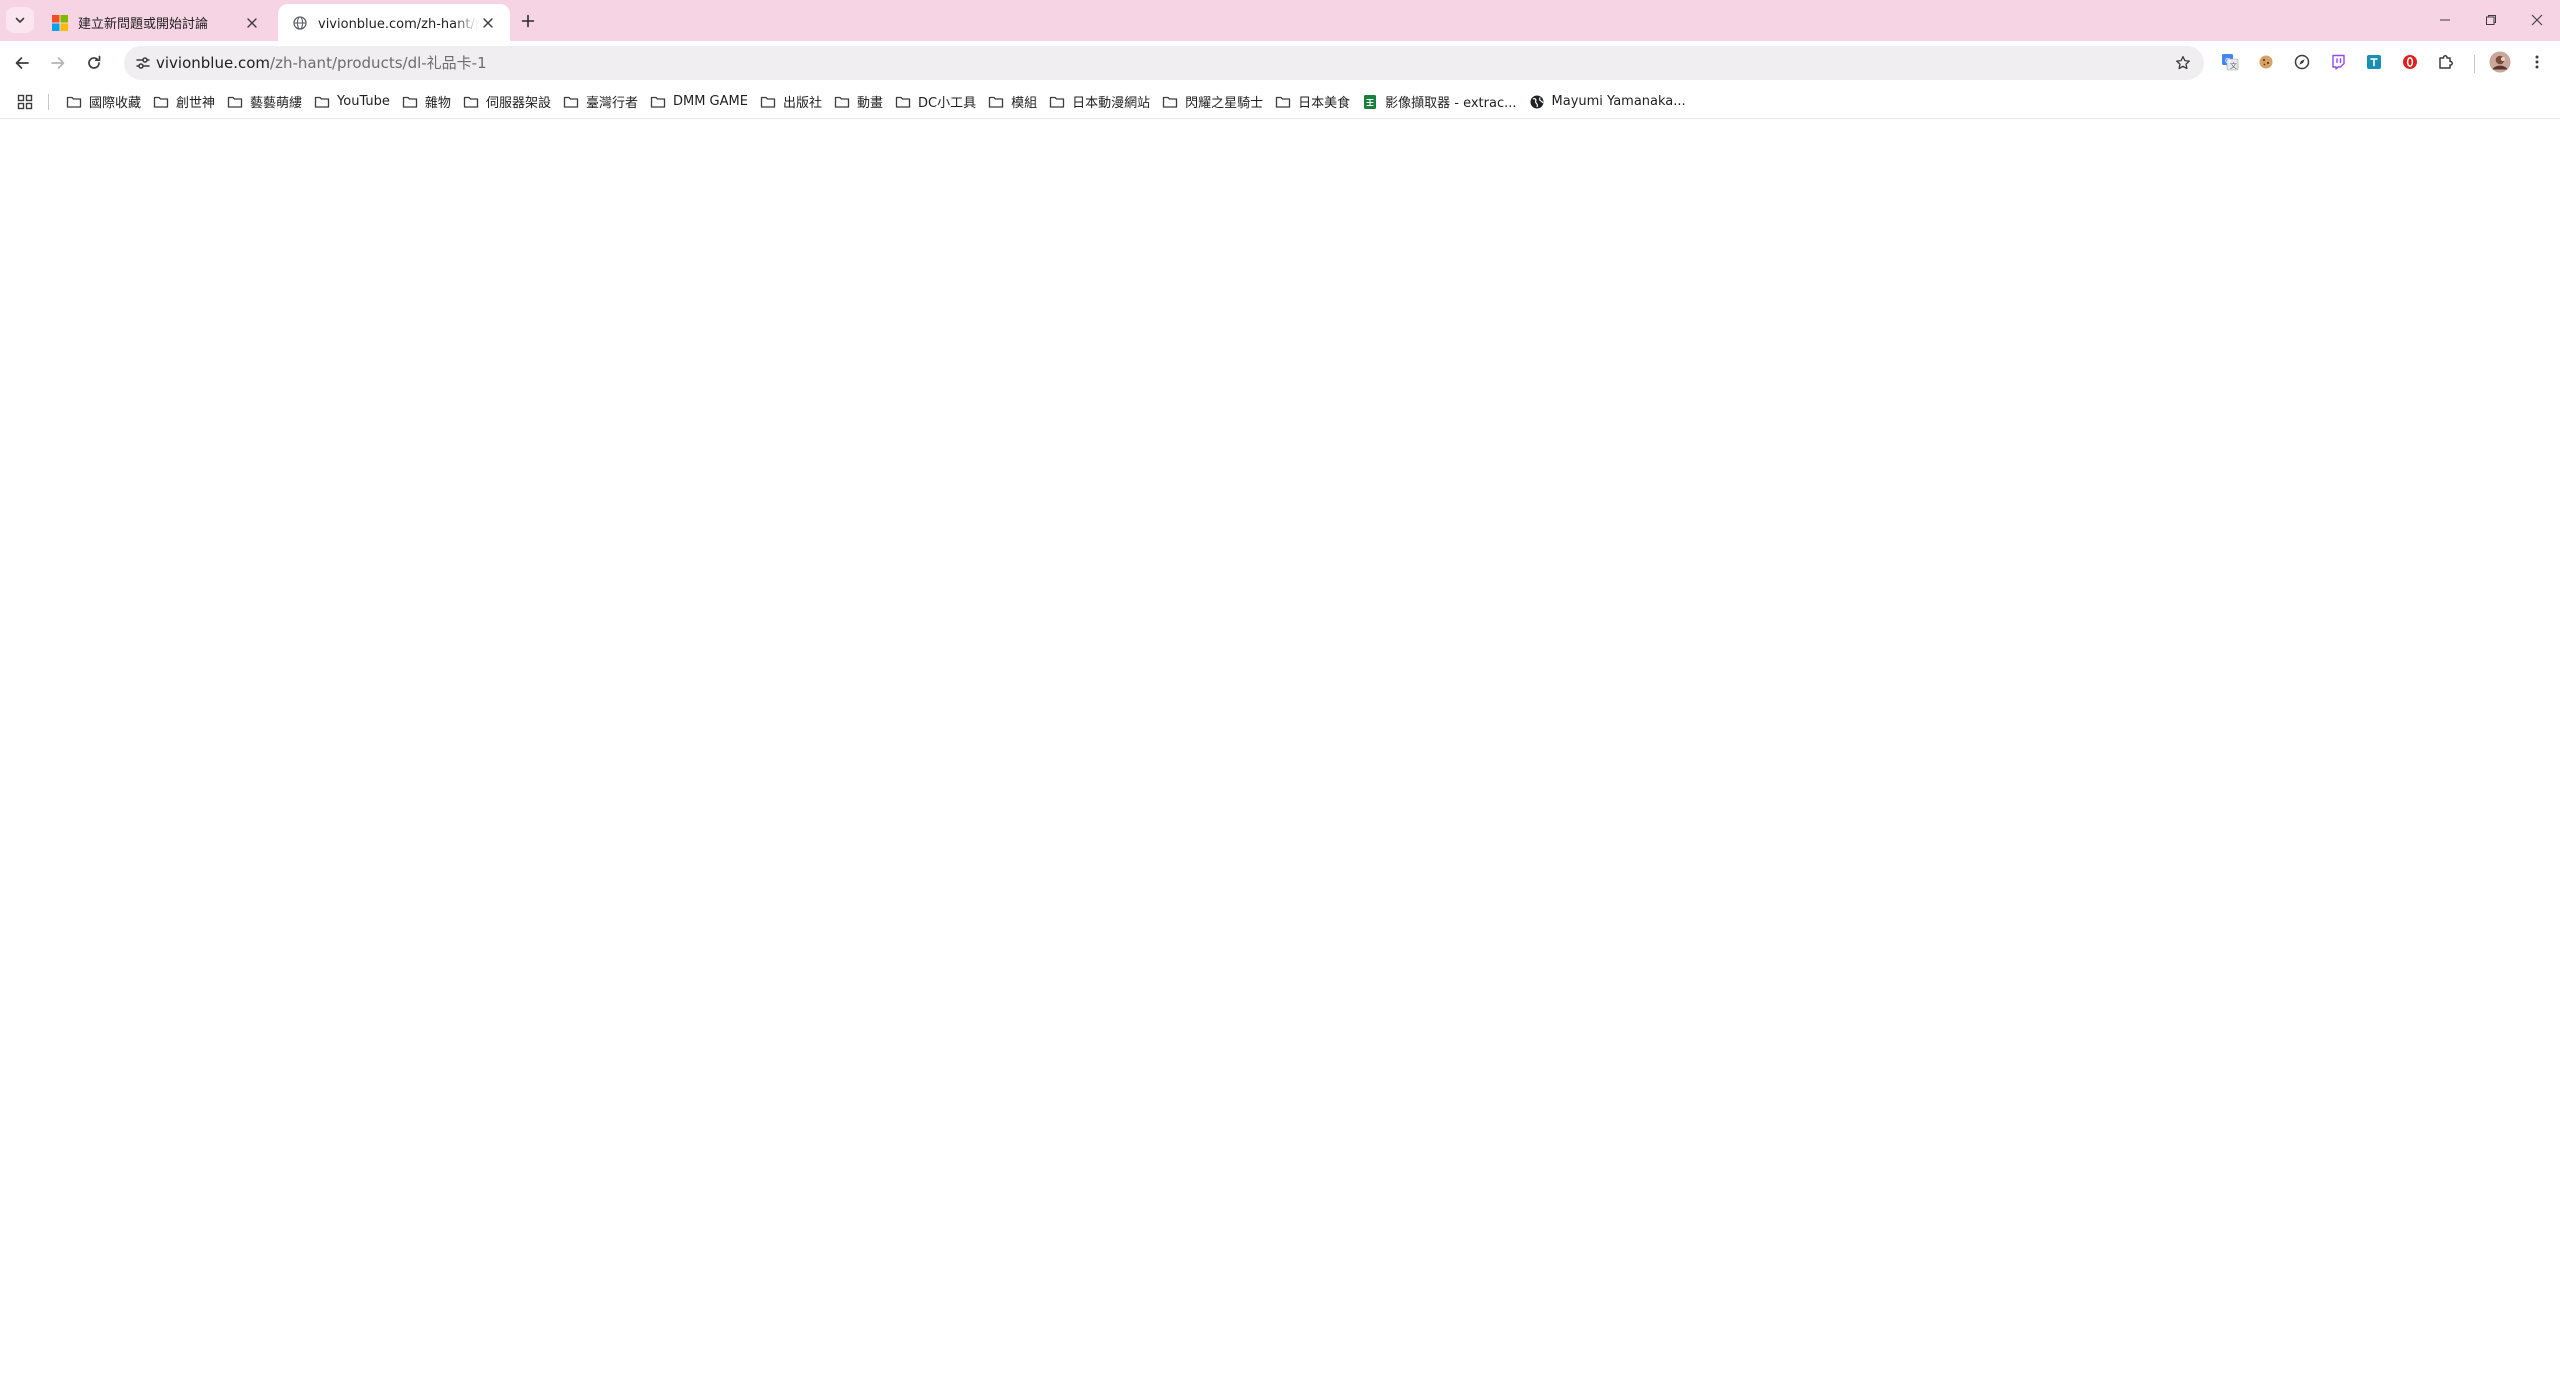  What do you see at coordinates (2537, 62) in the screenshot?
I see `chrome-menu-button` at bounding box center [2537, 62].